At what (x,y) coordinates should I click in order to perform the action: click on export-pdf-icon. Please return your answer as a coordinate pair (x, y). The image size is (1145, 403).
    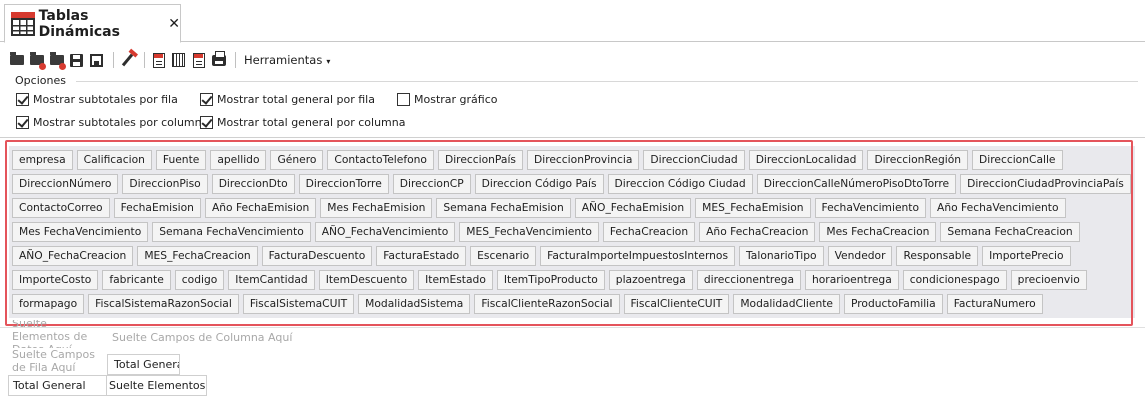
    Looking at the image, I should click on (198, 60).